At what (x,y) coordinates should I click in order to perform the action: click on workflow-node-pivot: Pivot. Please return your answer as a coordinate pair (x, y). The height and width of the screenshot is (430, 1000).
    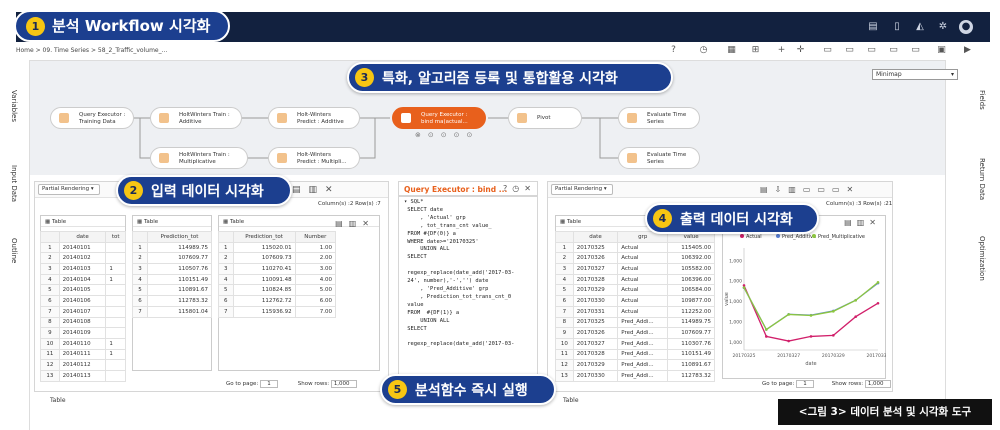
    Looking at the image, I should click on (545, 118).